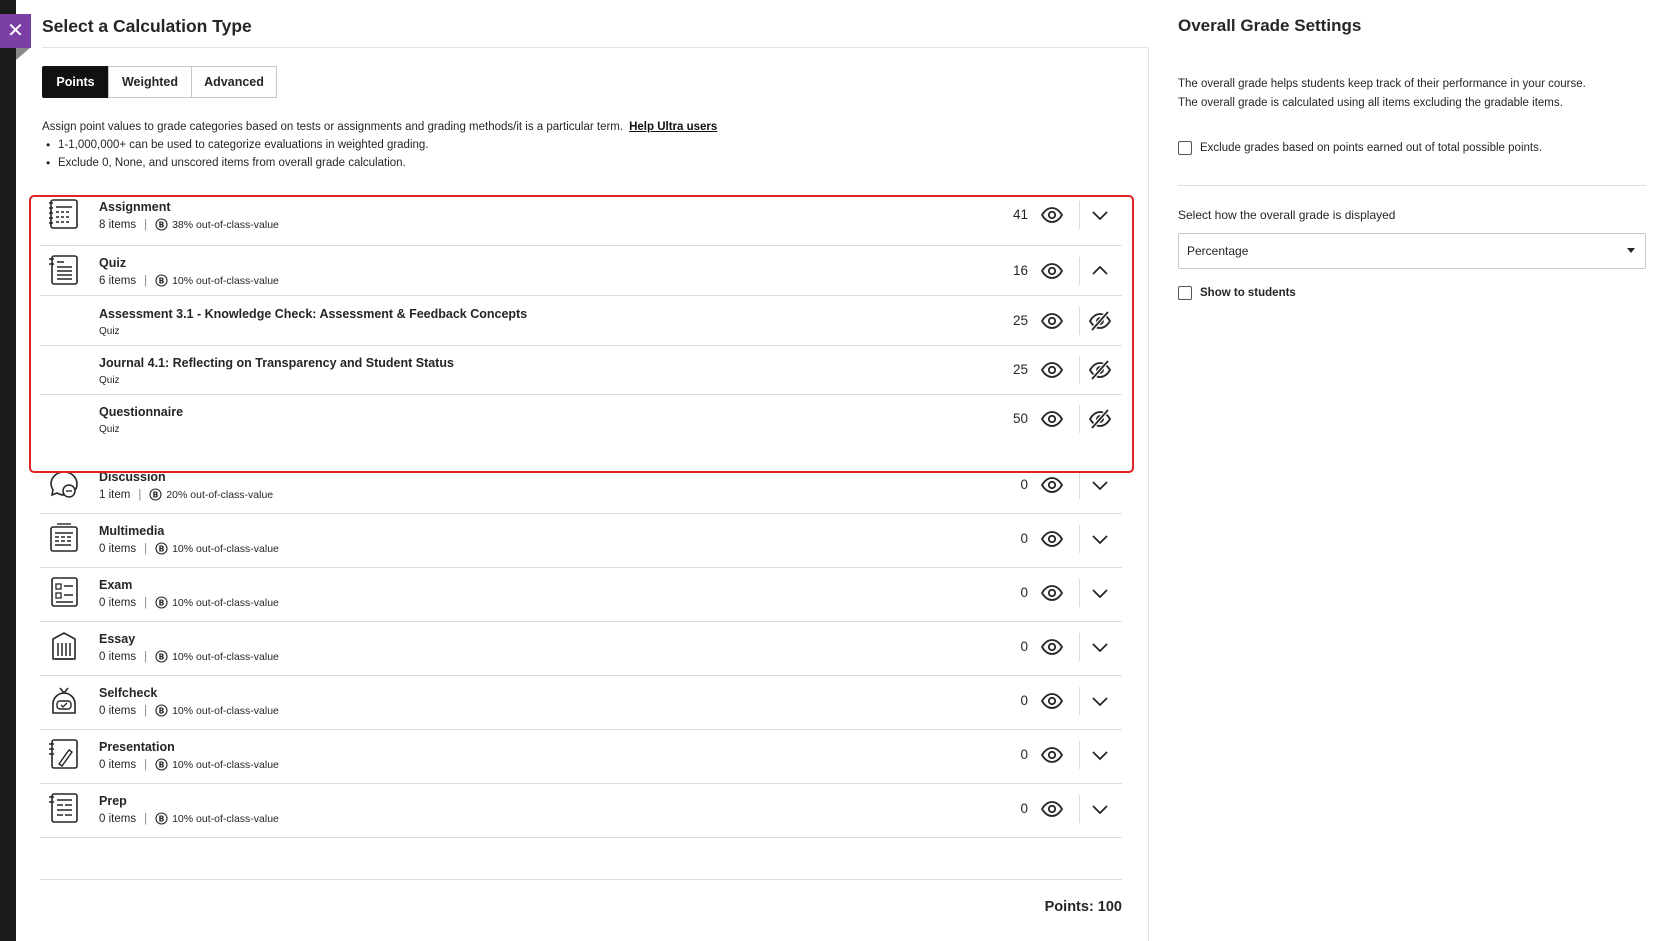 This screenshot has width=1672, height=941. I want to click on category-value: 38% out-of-class-value, so click(225, 224).